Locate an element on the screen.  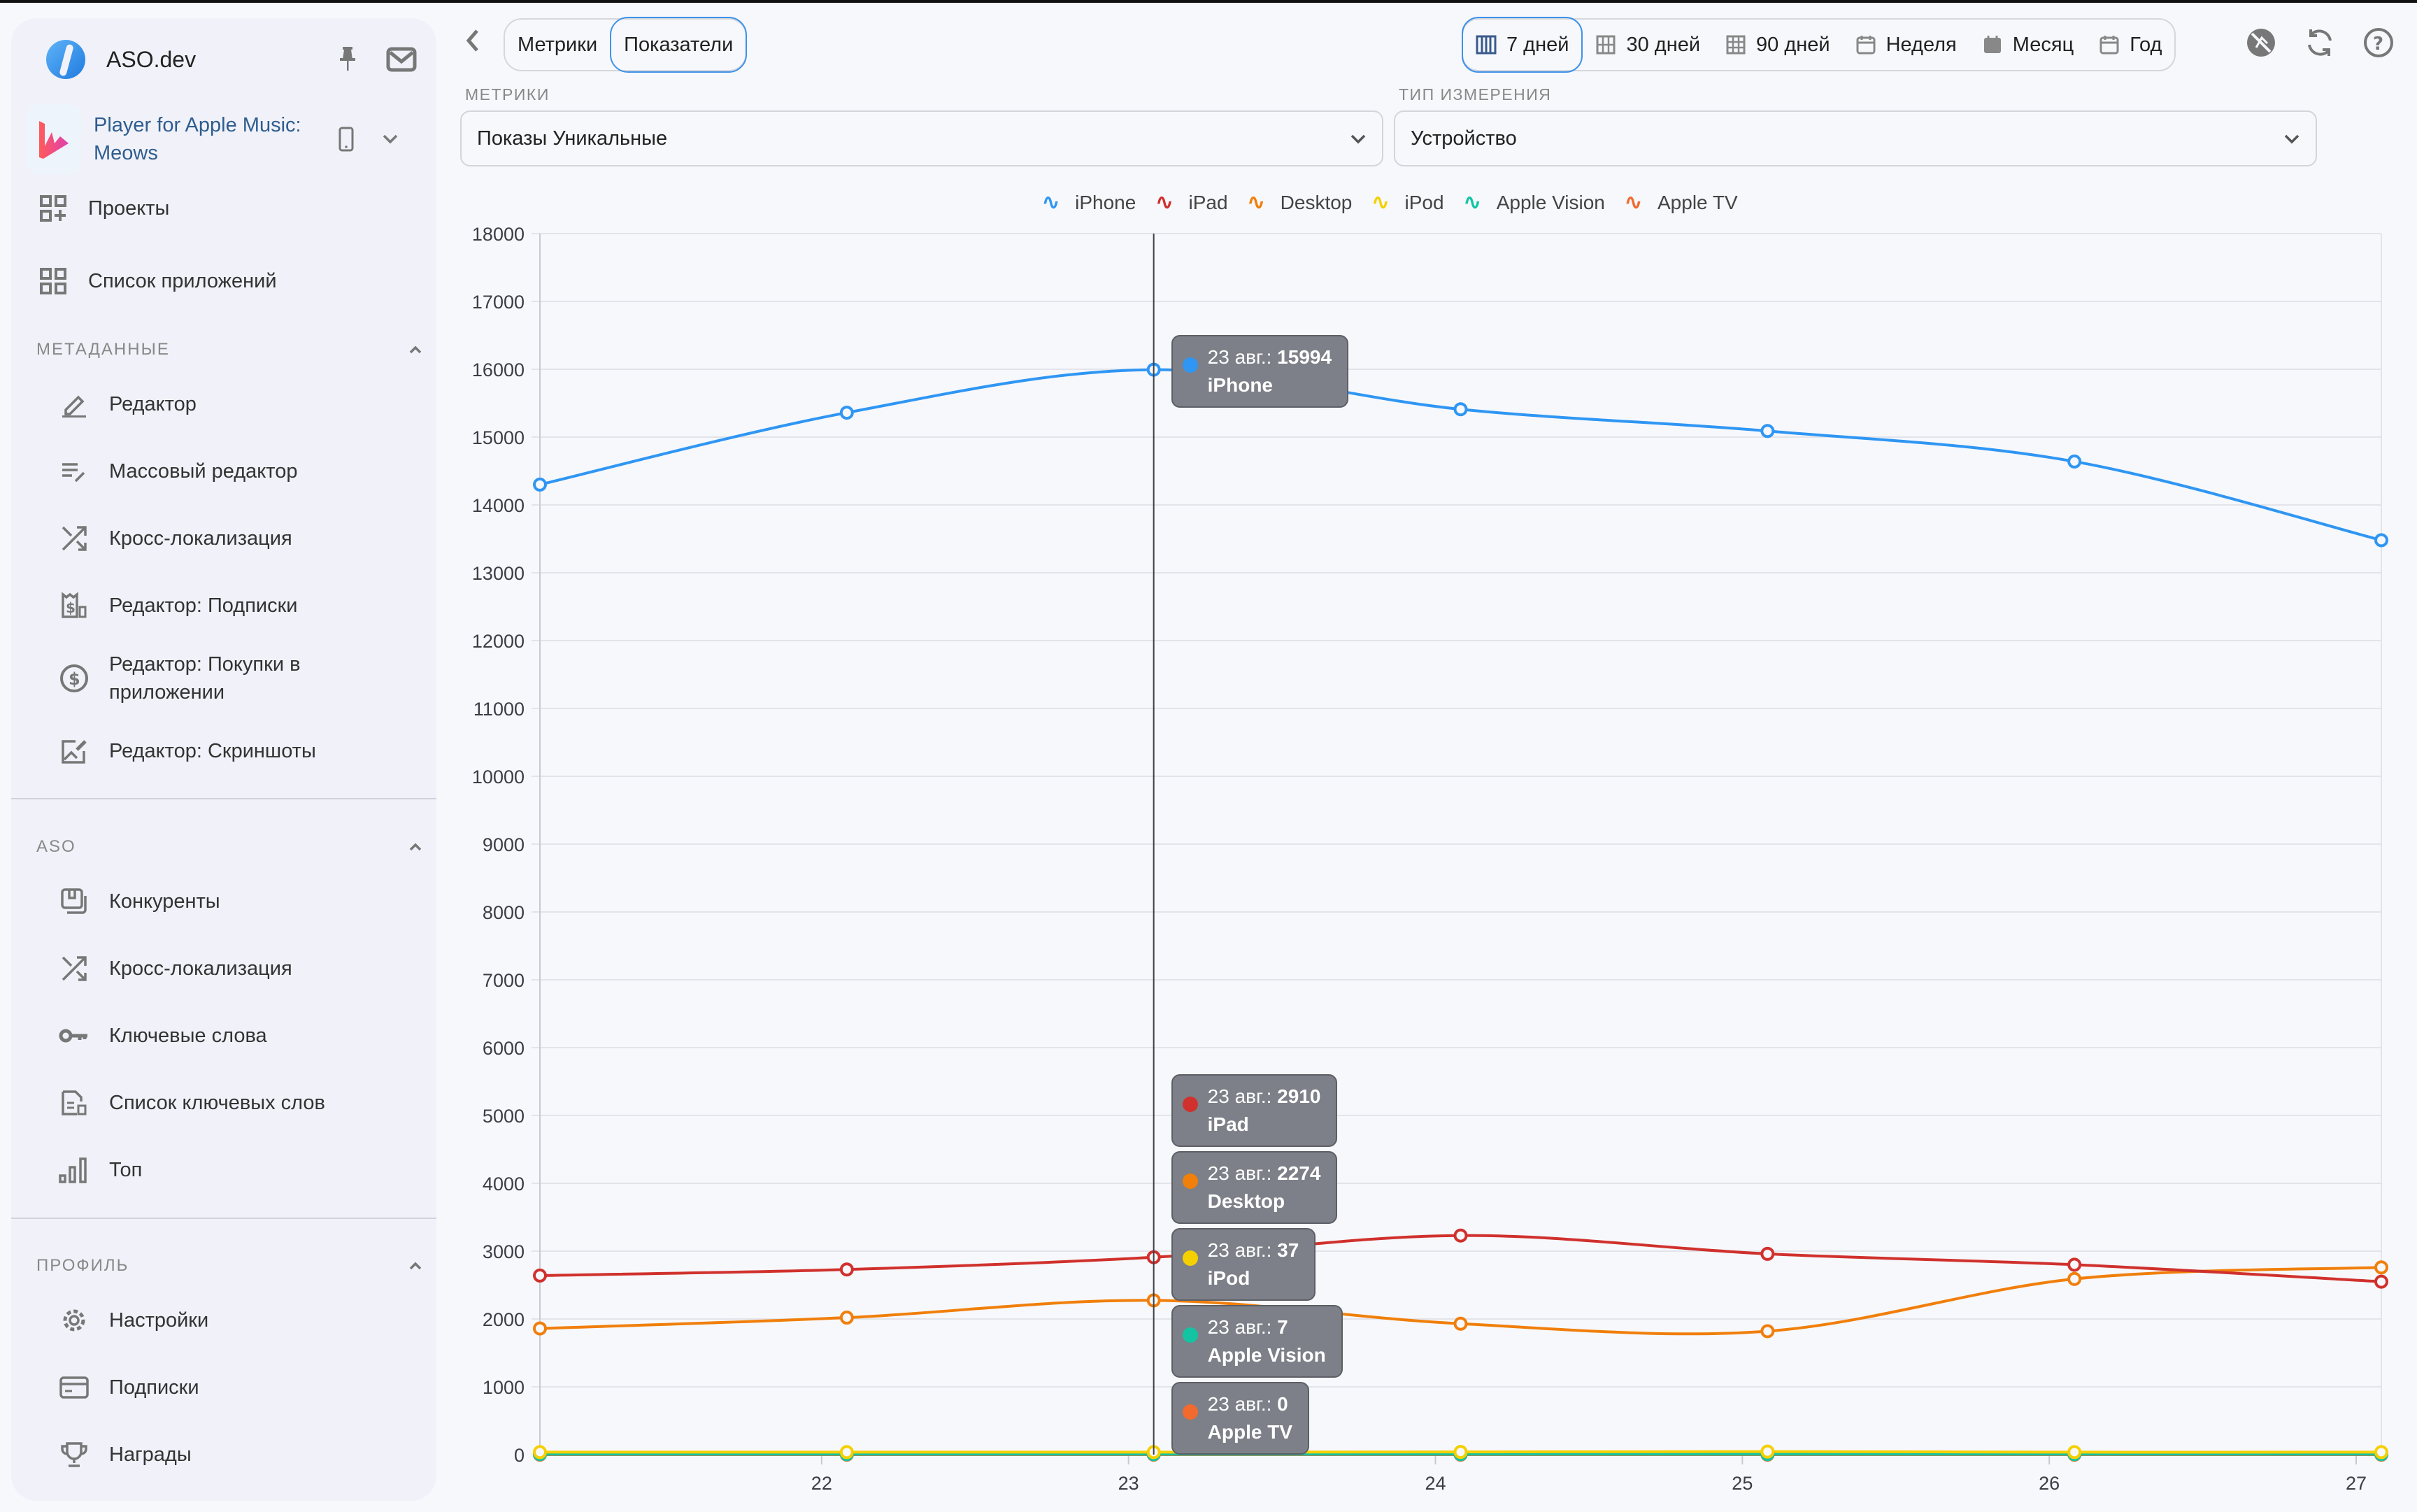
sidebar-item-keyword-list: Список ключевых слов is located at coordinates (223, 1102).